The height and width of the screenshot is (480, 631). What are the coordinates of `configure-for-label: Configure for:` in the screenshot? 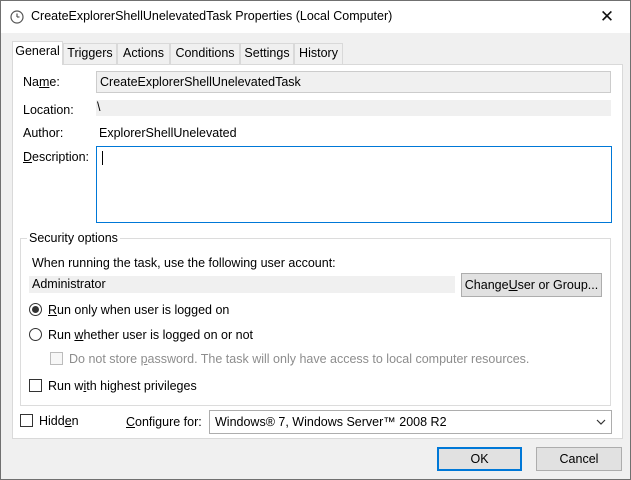 It's located at (164, 422).